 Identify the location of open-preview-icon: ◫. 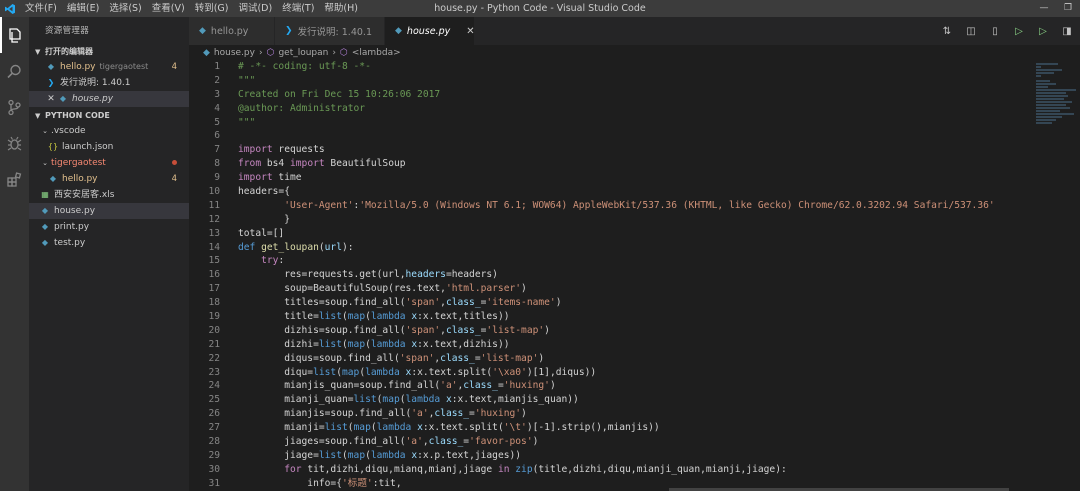
(971, 31).